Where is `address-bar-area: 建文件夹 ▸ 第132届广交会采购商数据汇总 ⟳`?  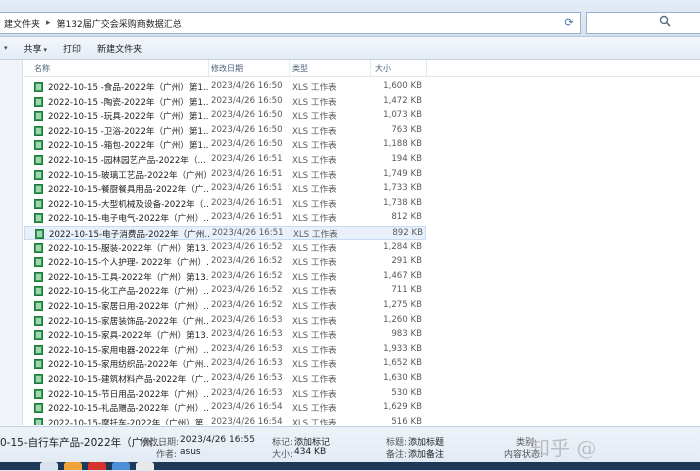
address-bar-area: 建文件夹 ▸ 第132届广交会采购商数据汇总 ⟳ is located at coordinates (350, 18).